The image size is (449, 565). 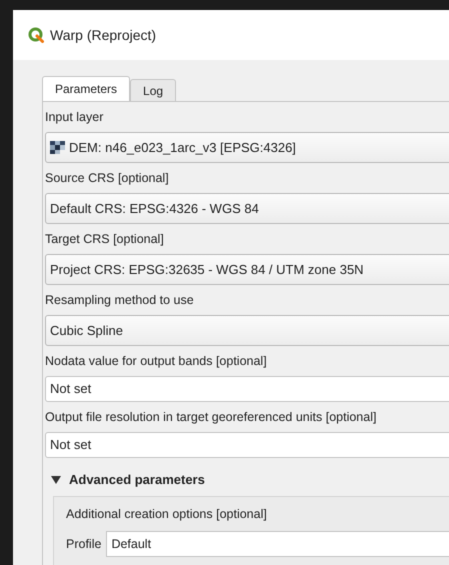 I want to click on caret-down-icon, so click(x=56, y=480).